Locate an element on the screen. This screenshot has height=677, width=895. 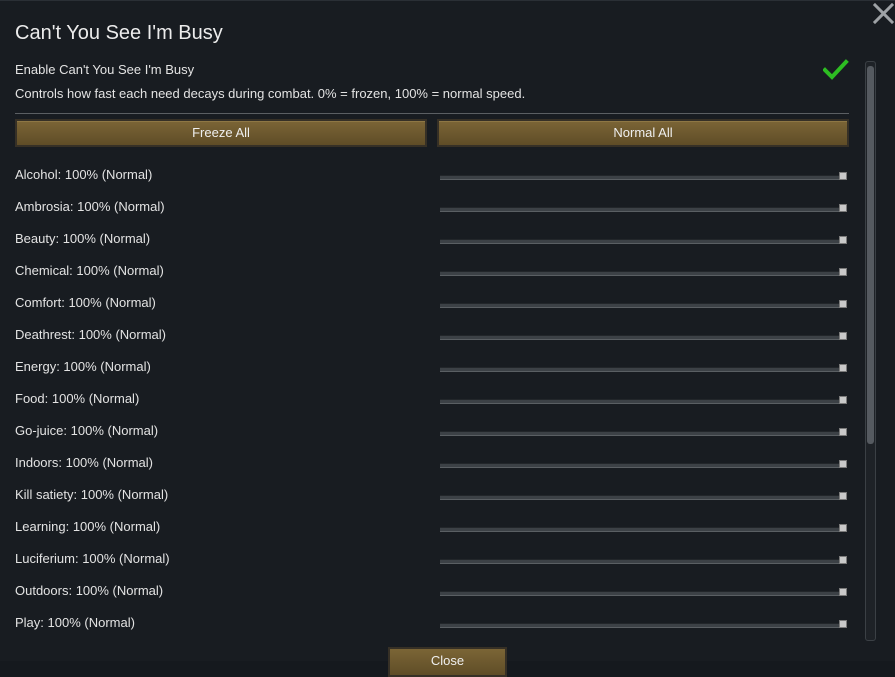
checkmark-icon is located at coordinates (835, 70).